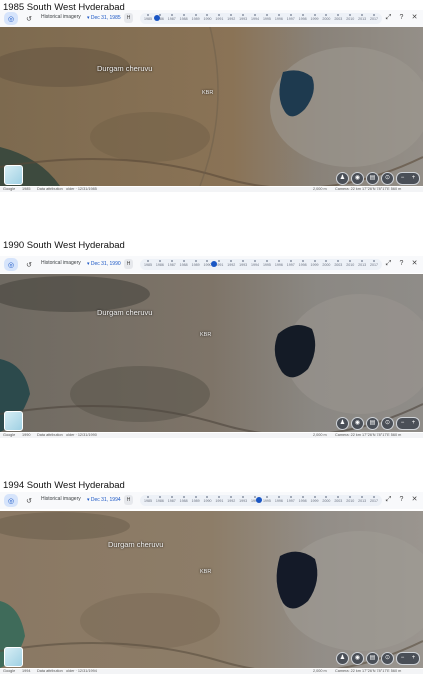  I want to click on date-selector: ▾ Dec 31, 1990, so click(104, 264).